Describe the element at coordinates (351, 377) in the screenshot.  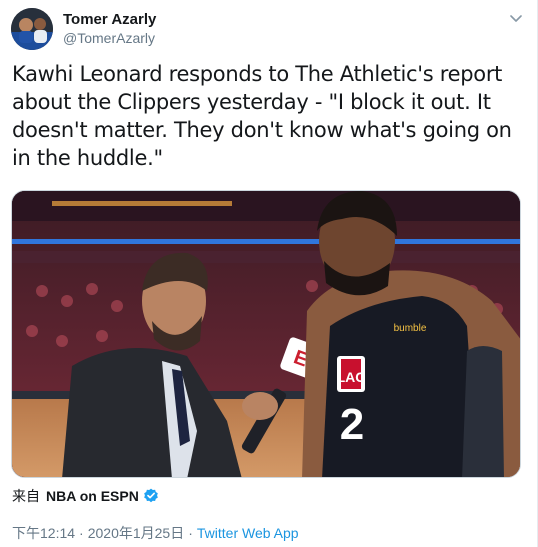
I see `jersey-logo: LAC` at that location.